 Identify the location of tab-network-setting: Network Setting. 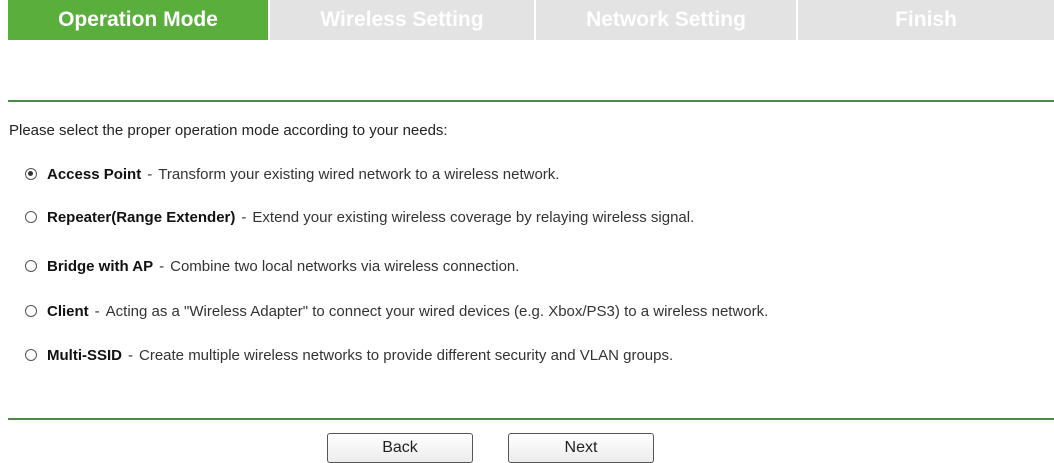
(667, 20).